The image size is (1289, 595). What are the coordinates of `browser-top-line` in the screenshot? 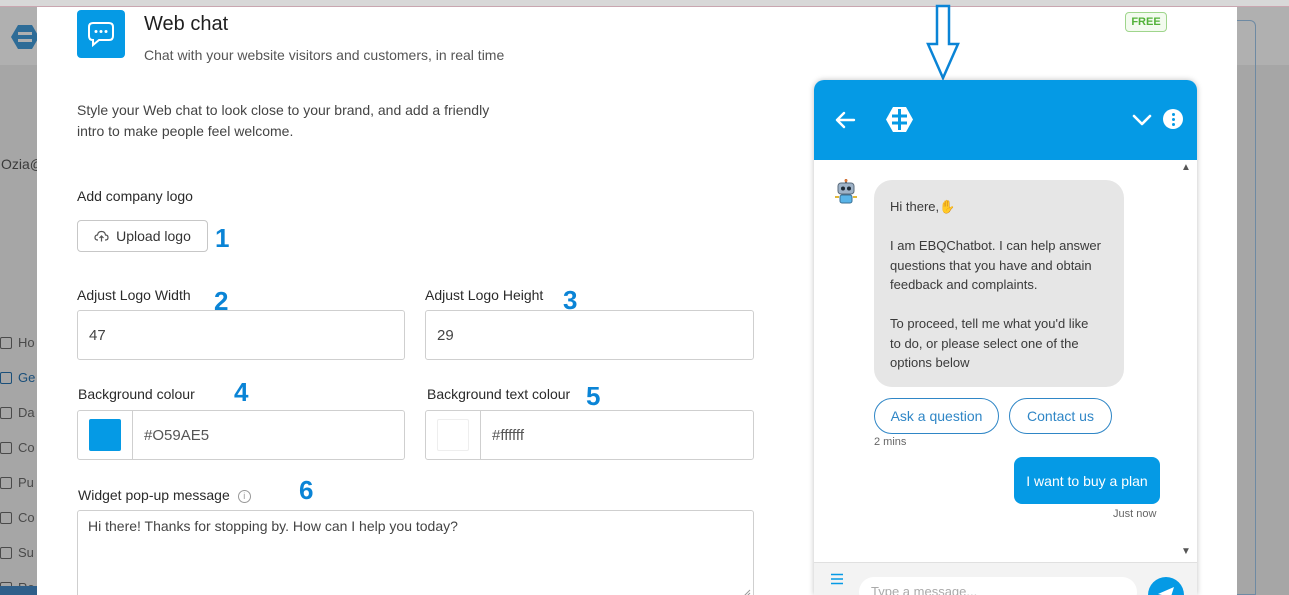 It's located at (644, 3).